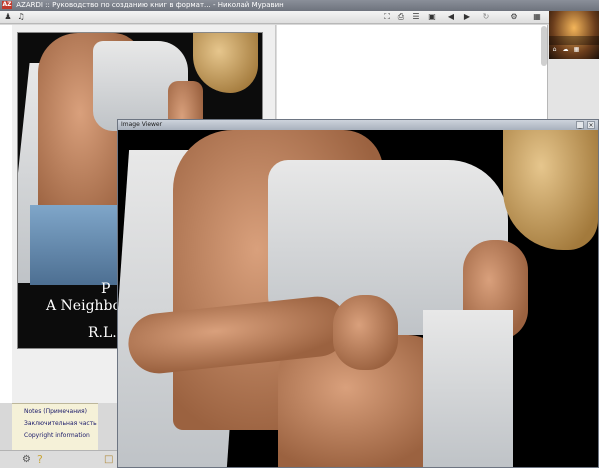 This screenshot has height=468, width=599. What do you see at coordinates (106, 289) in the screenshot?
I see `cover-title-line-1: P` at bounding box center [106, 289].